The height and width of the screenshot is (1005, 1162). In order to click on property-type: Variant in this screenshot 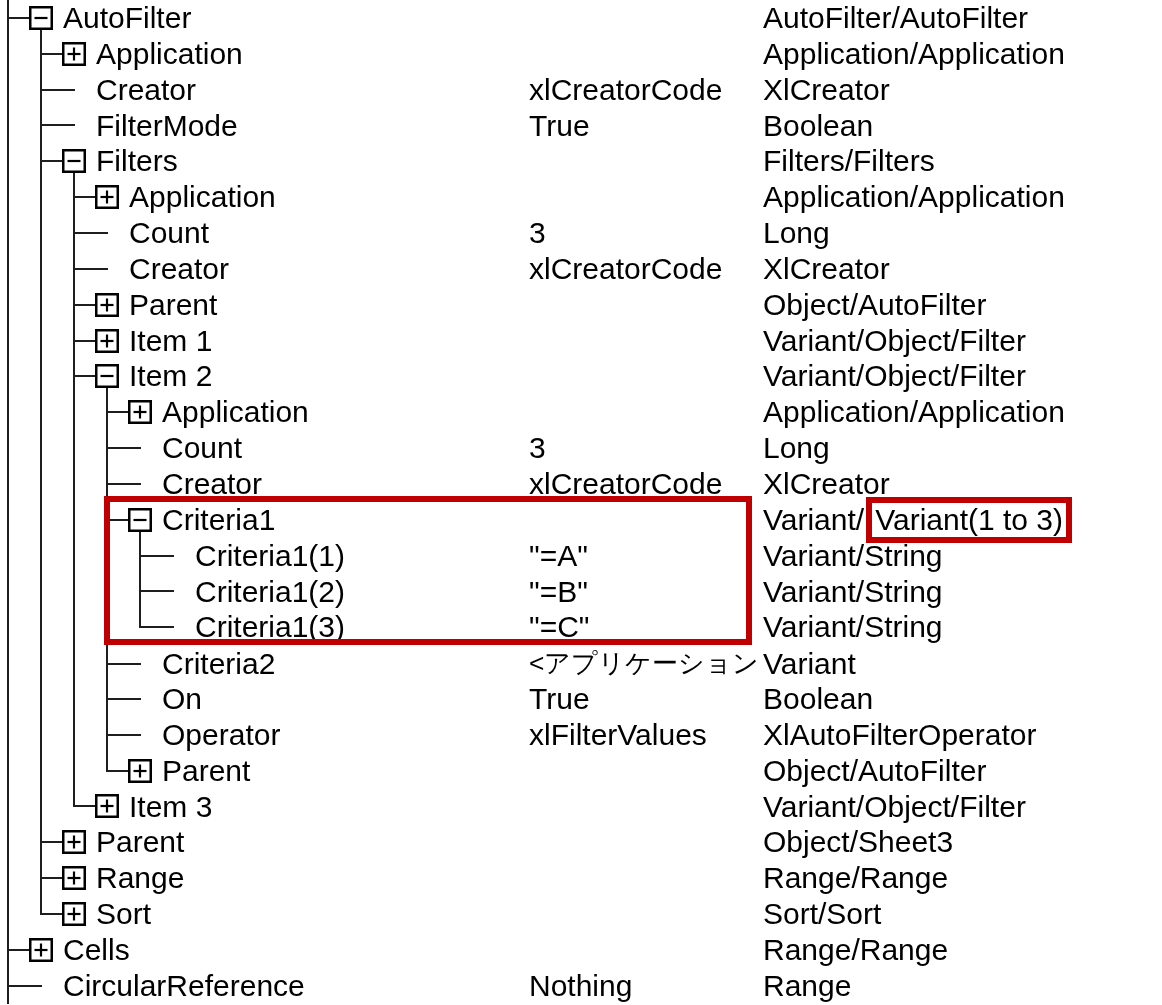, I will do `click(809, 663)`.